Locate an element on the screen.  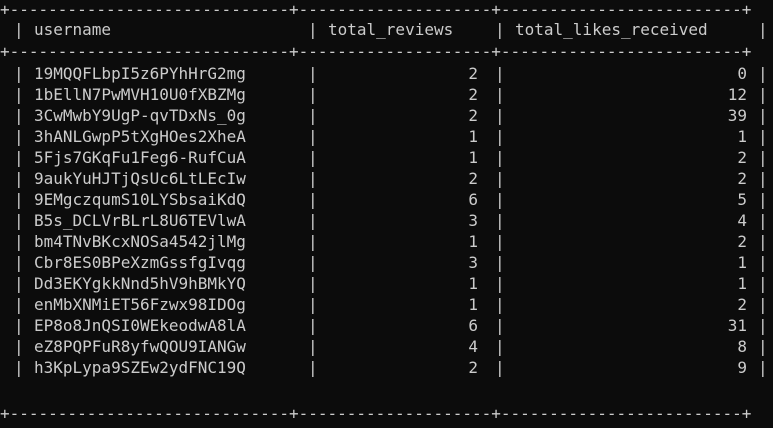
cell-username: 19MQQFLbpI5z6PYhHrG2mg is located at coordinates (140, 73).